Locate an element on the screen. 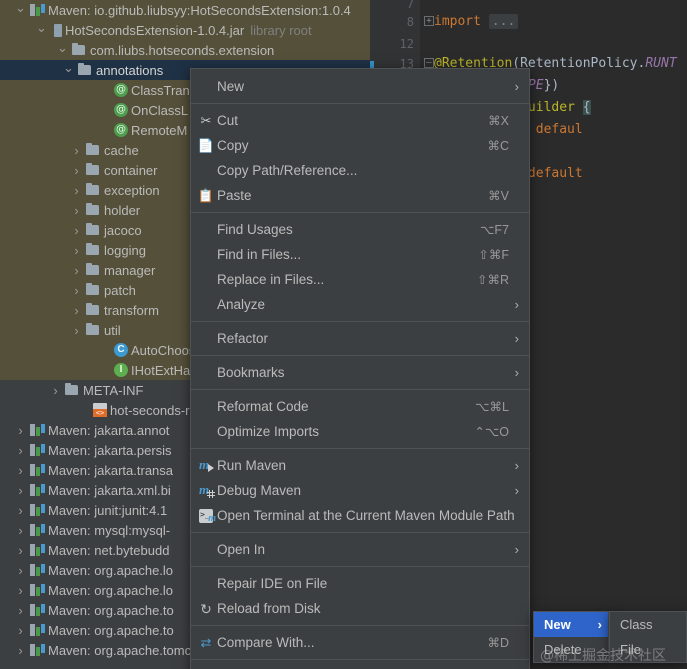  fold-collapse-icon: – is located at coordinates (429, 63).